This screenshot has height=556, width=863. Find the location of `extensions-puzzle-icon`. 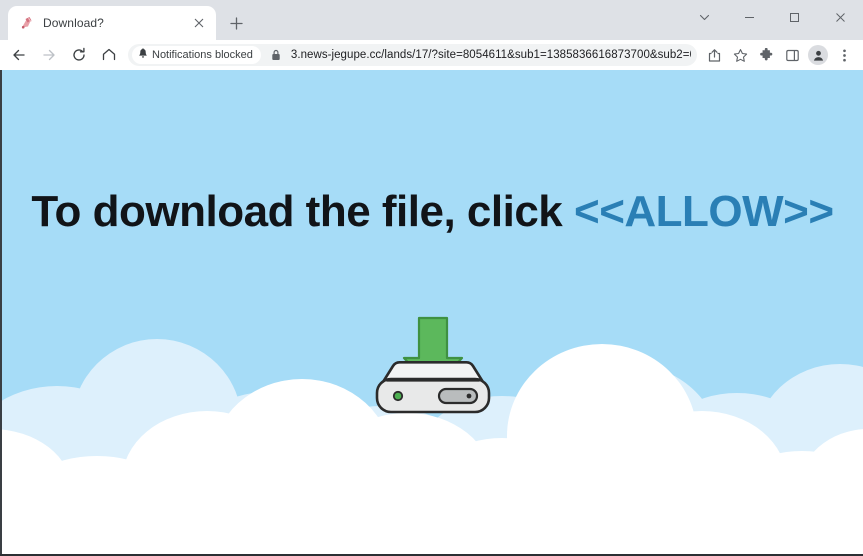

extensions-puzzle-icon is located at coordinates (766, 55).